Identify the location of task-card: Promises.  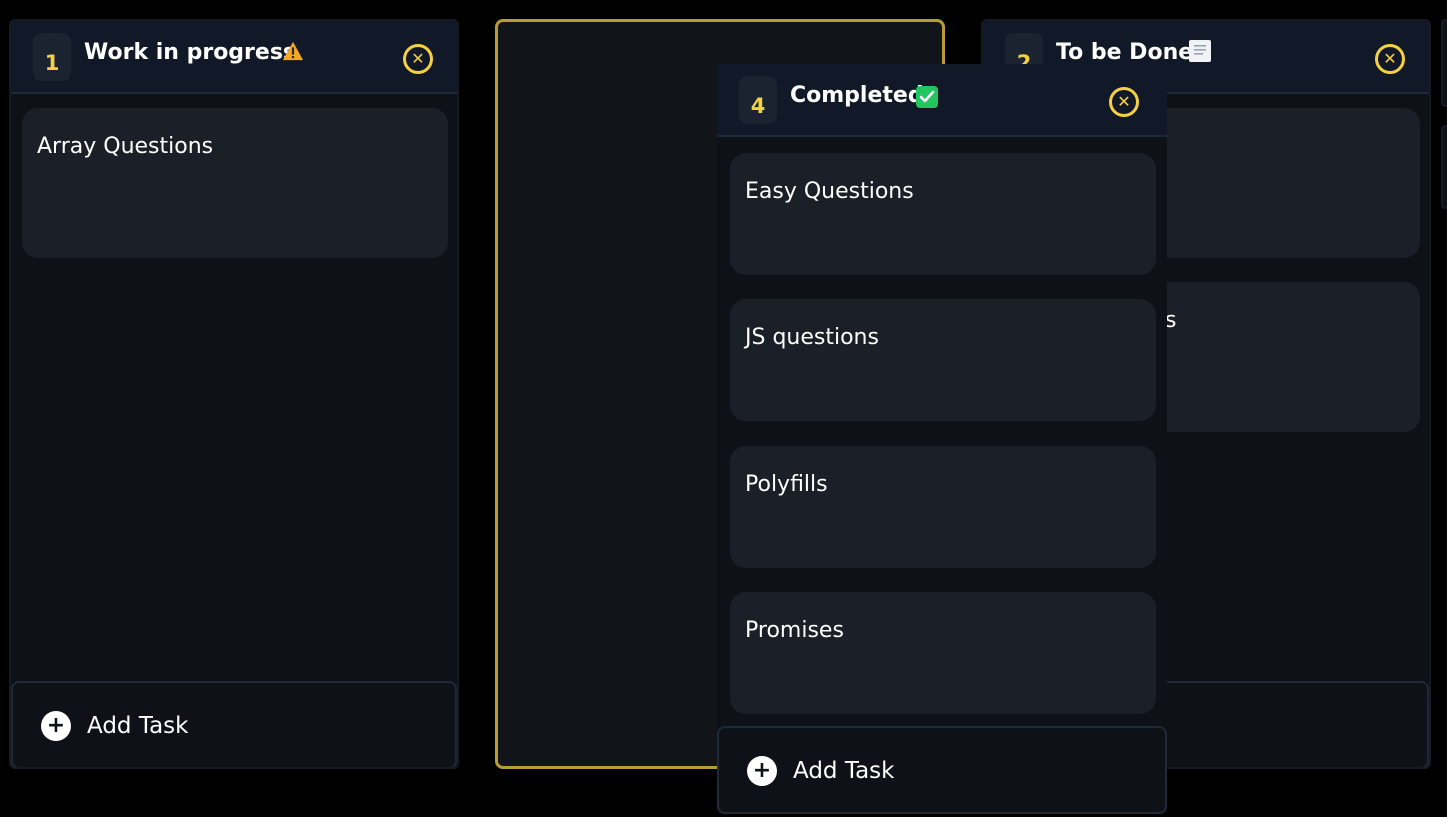
(943, 653).